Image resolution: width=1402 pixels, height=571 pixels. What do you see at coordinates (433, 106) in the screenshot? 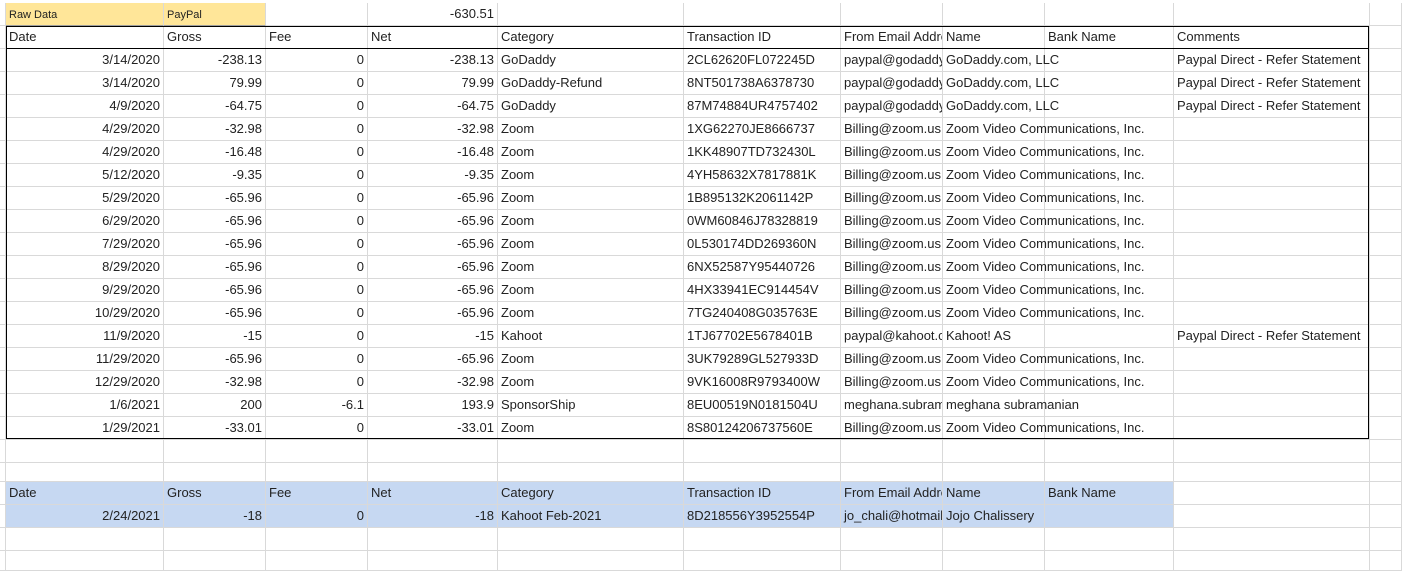
I see `cell-net: -64.75` at bounding box center [433, 106].